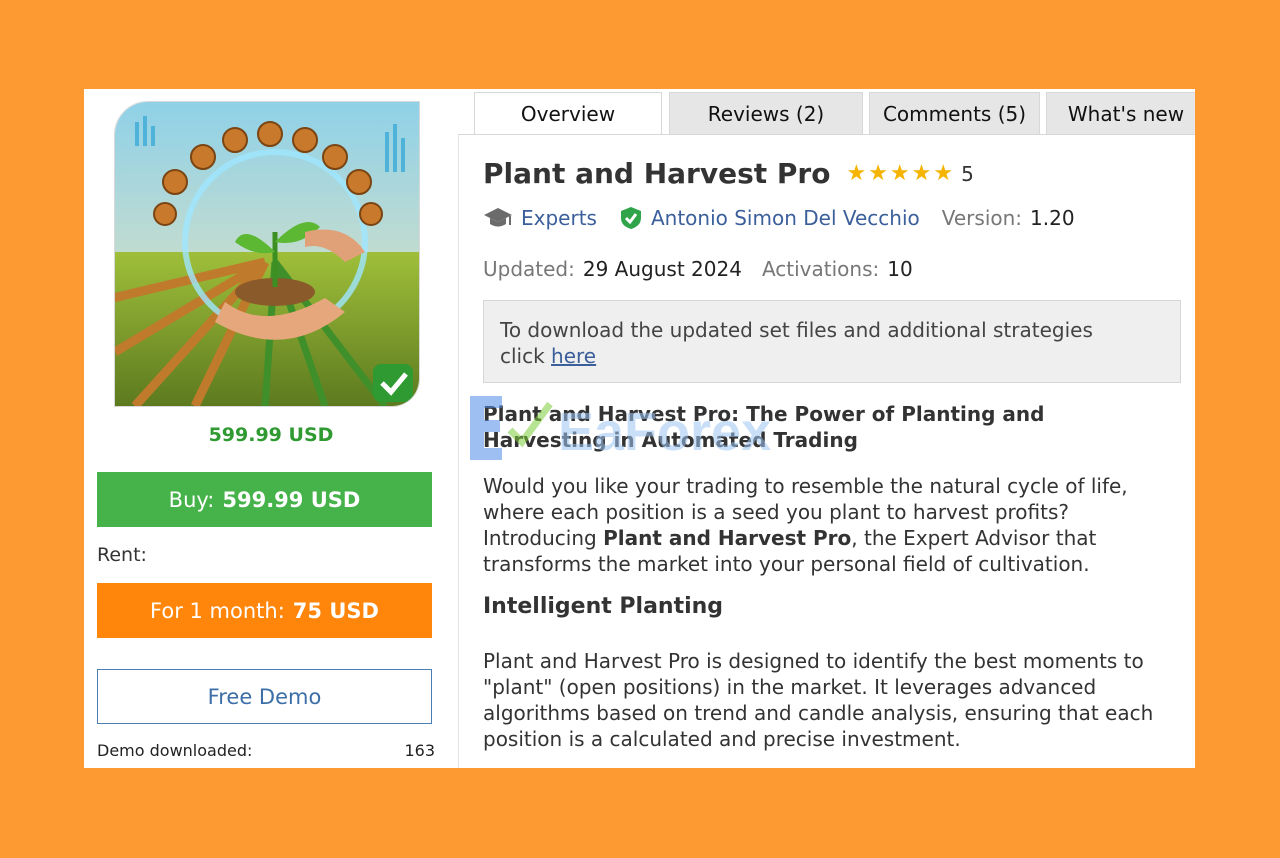 Image resolution: width=1280 pixels, height=858 pixels. What do you see at coordinates (766, 113) in the screenshot?
I see `tab-reviews: Reviews (2)` at bounding box center [766, 113].